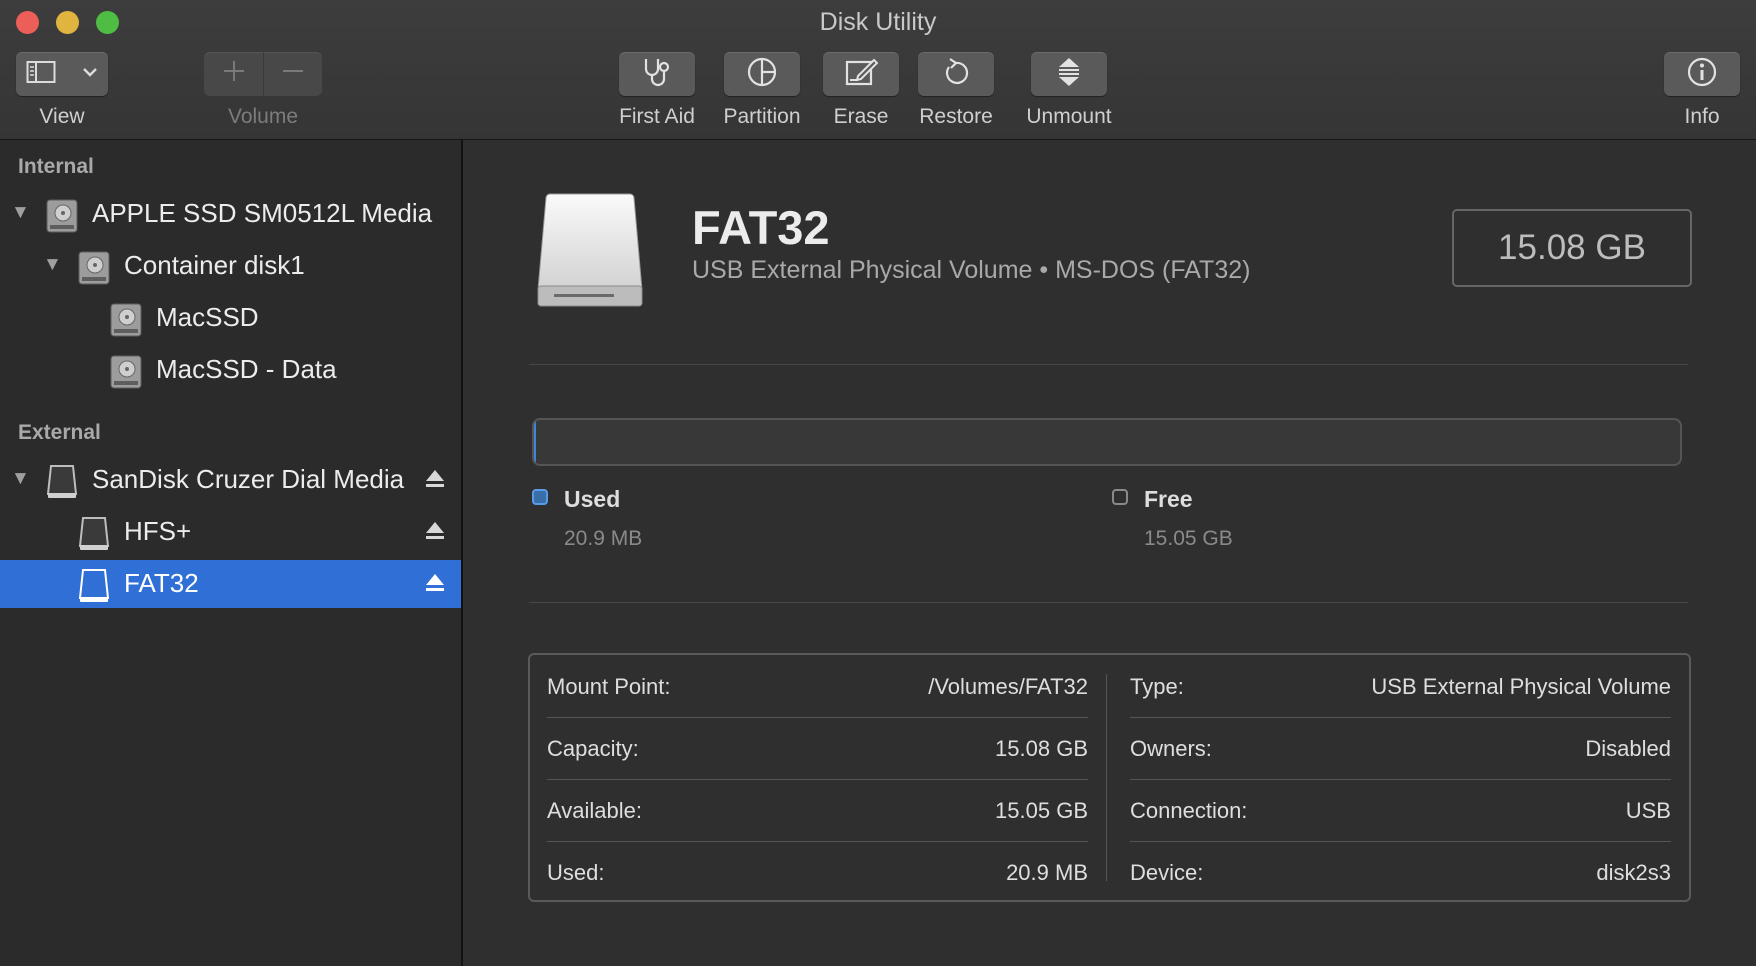 The image size is (1756, 966). What do you see at coordinates (1521, 686) in the screenshot?
I see `info-value: USB External Physical Volume` at bounding box center [1521, 686].